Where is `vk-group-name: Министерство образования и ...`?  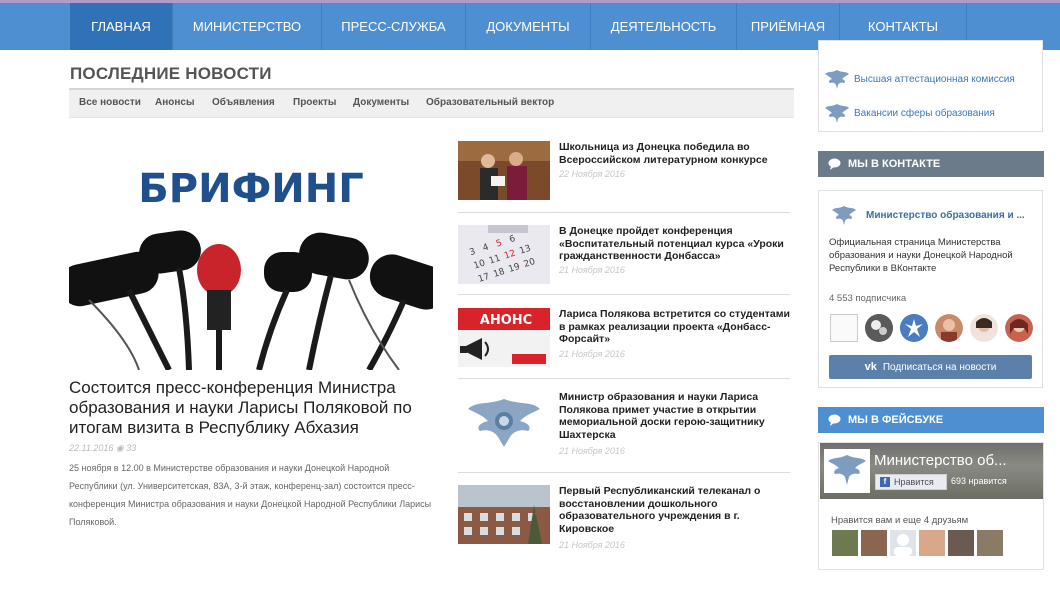 vk-group-name: Министерство образования и ... is located at coordinates (945, 215).